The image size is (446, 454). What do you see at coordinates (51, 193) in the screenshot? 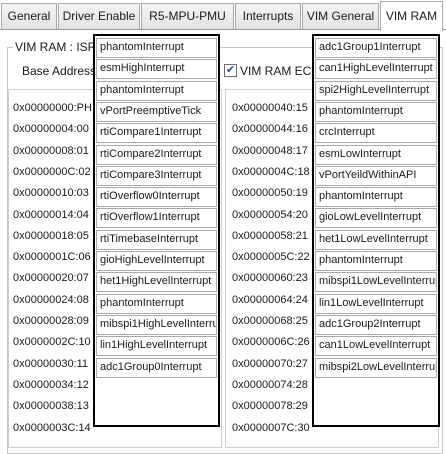
I see `vim-address-label: 0x00000010:03` at bounding box center [51, 193].